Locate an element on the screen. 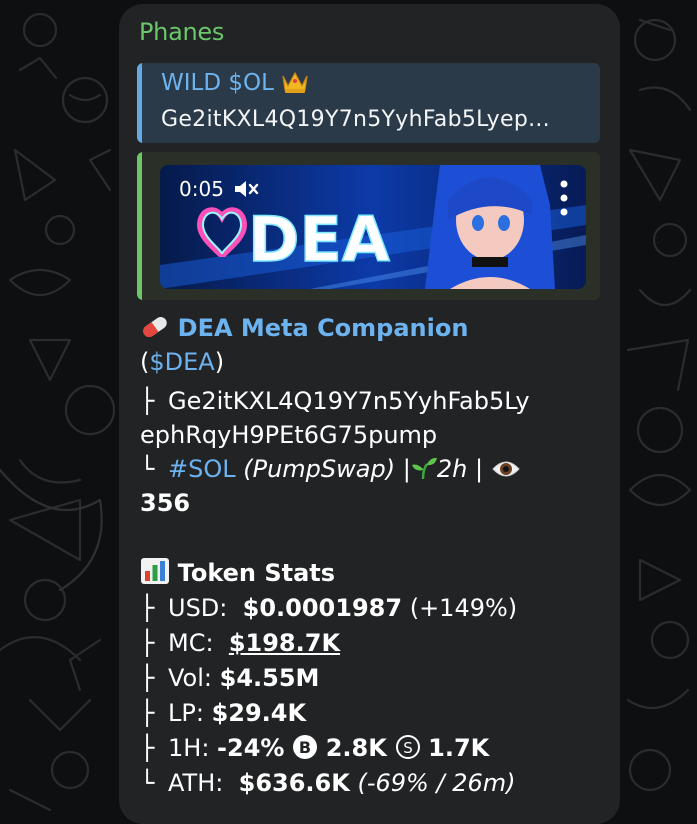 Image resolution: width=697 pixels, height=824 pixels. chain-hashtag: #SOL is located at coordinates (202, 469).